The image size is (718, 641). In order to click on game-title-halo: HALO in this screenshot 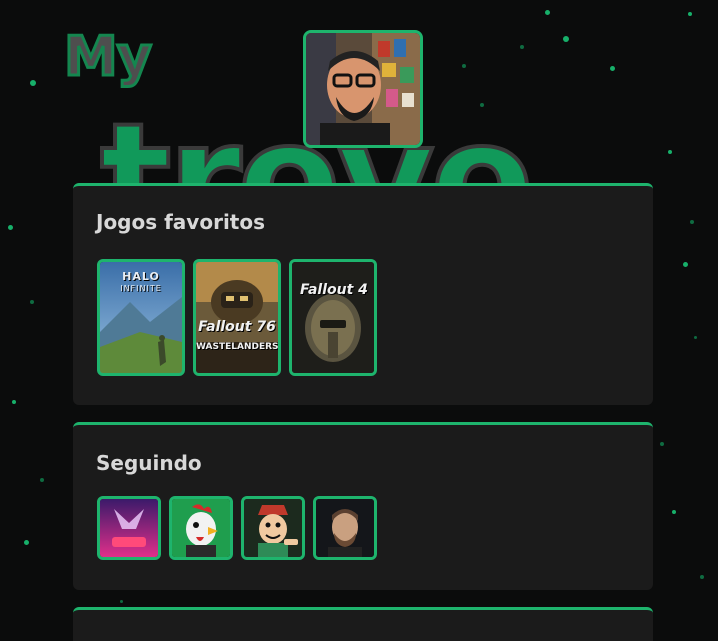, I will do `click(141, 276)`.